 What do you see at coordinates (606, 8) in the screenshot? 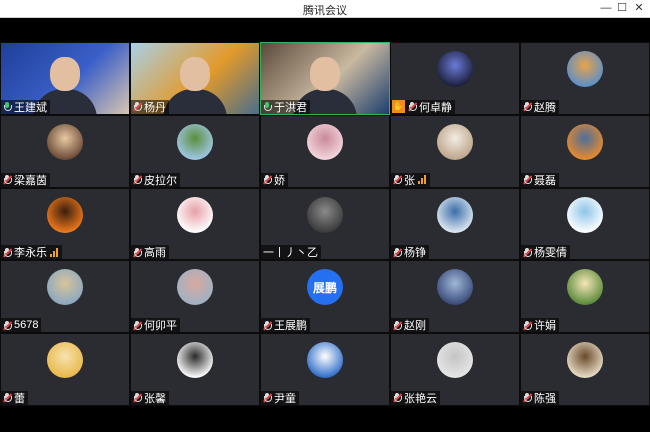
I see `minimize-button: —` at bounding box center [606, 8].